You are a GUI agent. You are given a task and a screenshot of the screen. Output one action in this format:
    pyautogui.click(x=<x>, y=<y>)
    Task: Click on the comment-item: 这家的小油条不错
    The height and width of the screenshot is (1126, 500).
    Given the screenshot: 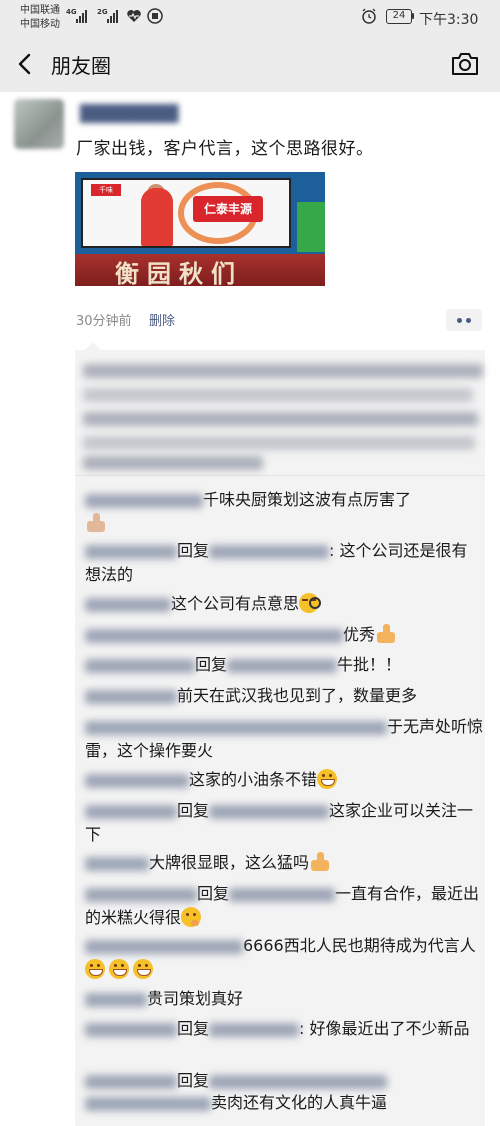 What is the action you would take?
    pyautogui.click(x=284, y=780)
    